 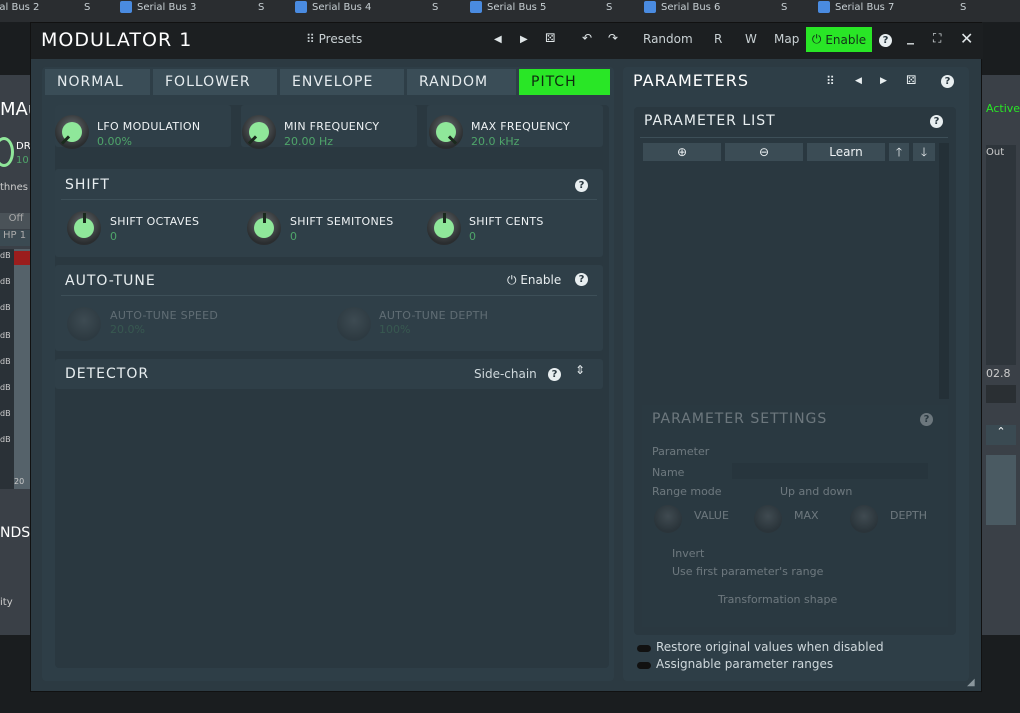 I want to click on tab-envelope: ENVELOPE, so click(x=342, y=82).